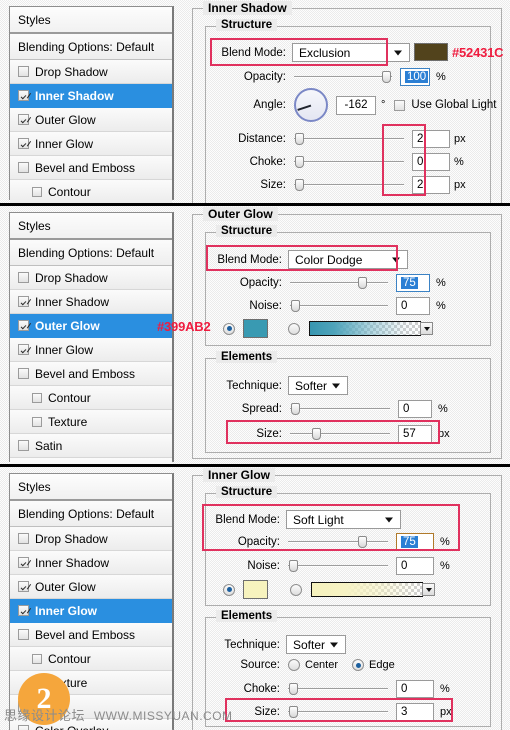 The height and width of the screenshot is (730, 510). What do you see at coordinates (349, 139) in the screenshot?
I see `distance-slider` at bounding box center [349, 139].